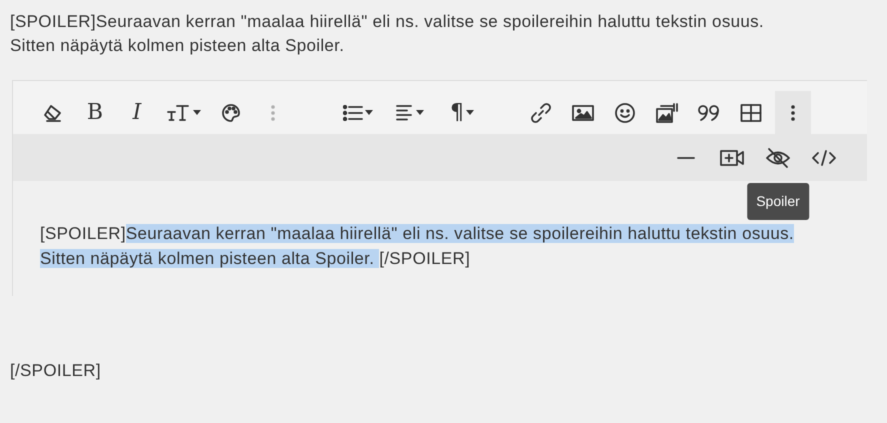 Image resolution: width=887 pixels, height=423 pixels. I want to click on eraser-icon, so click(53, 113).